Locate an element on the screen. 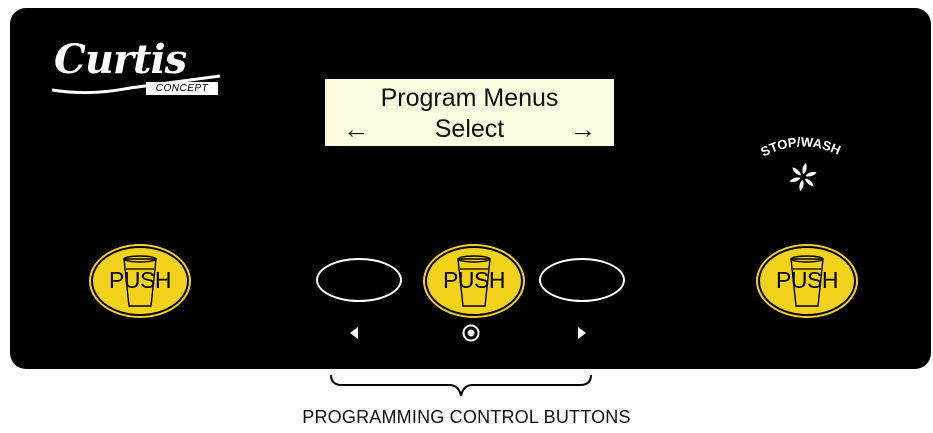 The image size is (933, 433). programming-buttons-caption: PROGRAMMING CONTROL BUTTONS is located at coordinates (466, 417).